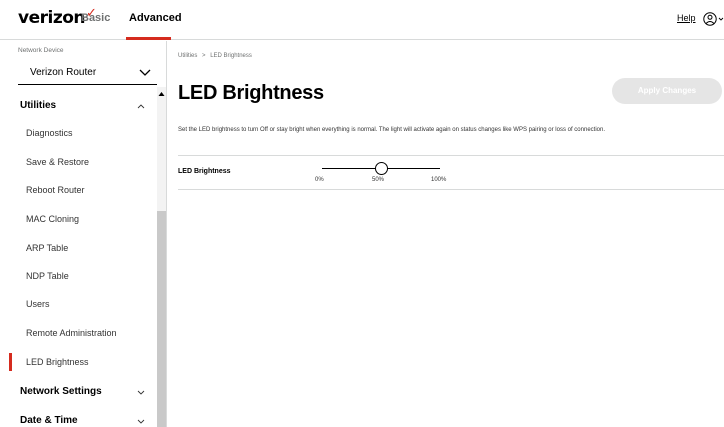  Describe the element at coordinates (204, 171) in the screenshot. I see `led-brightness-label: LED Brightness` at that location.